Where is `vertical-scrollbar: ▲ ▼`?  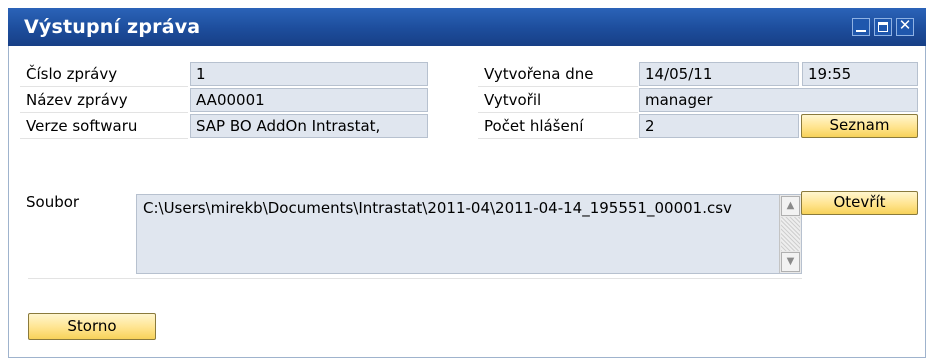
vertical-scrollbar: ▲ ▼ is located at coordinates (790, 234).